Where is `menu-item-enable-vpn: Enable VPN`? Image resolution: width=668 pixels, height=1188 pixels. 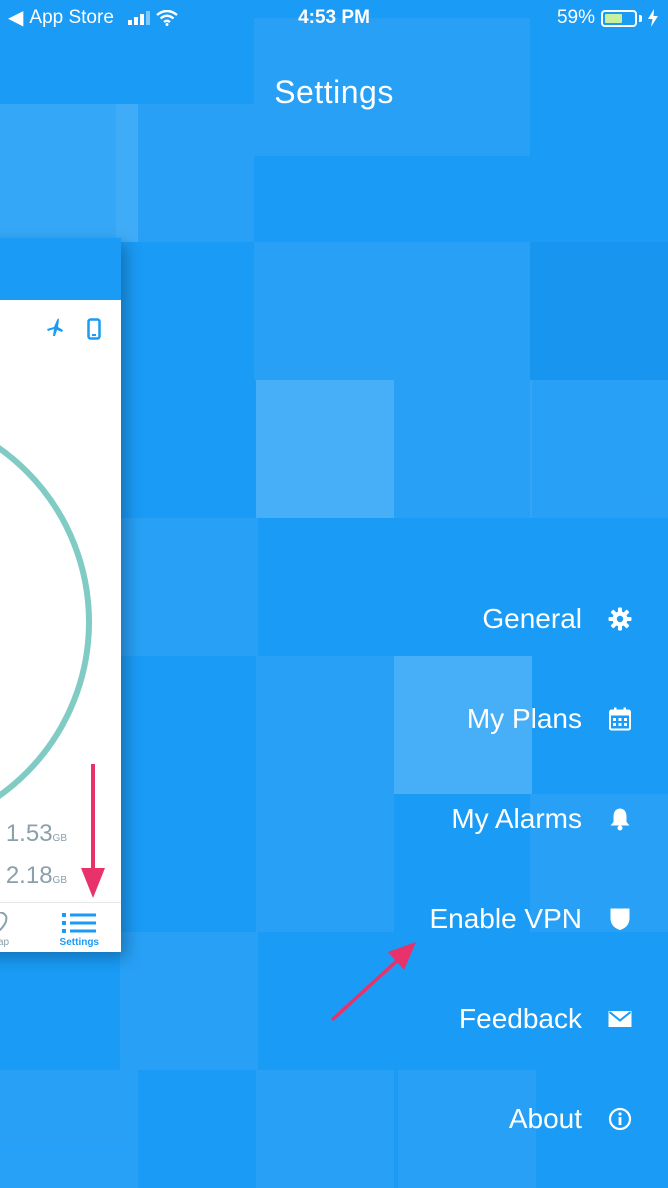
menu-item-enable-vpn: Enable VPN is located at coordinates (468, 919).